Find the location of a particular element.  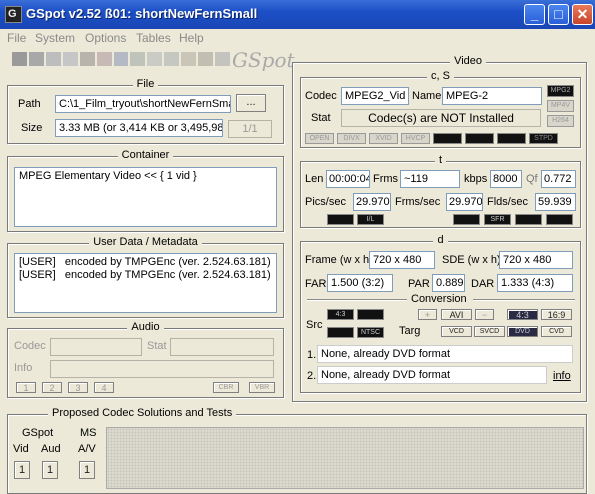

opt-xvid: XVID is located at coordinates (383, 138).